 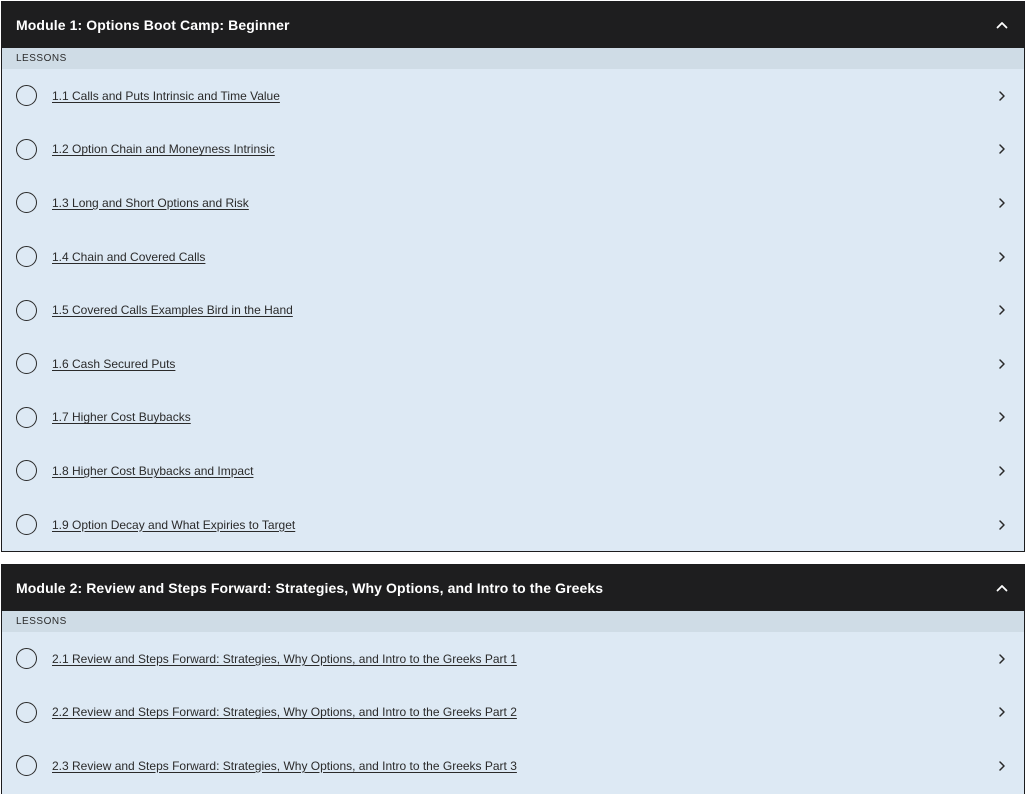 I want to click on lesson-link: 1.6 Cash Secured Puts, so click(x=524, y=364).